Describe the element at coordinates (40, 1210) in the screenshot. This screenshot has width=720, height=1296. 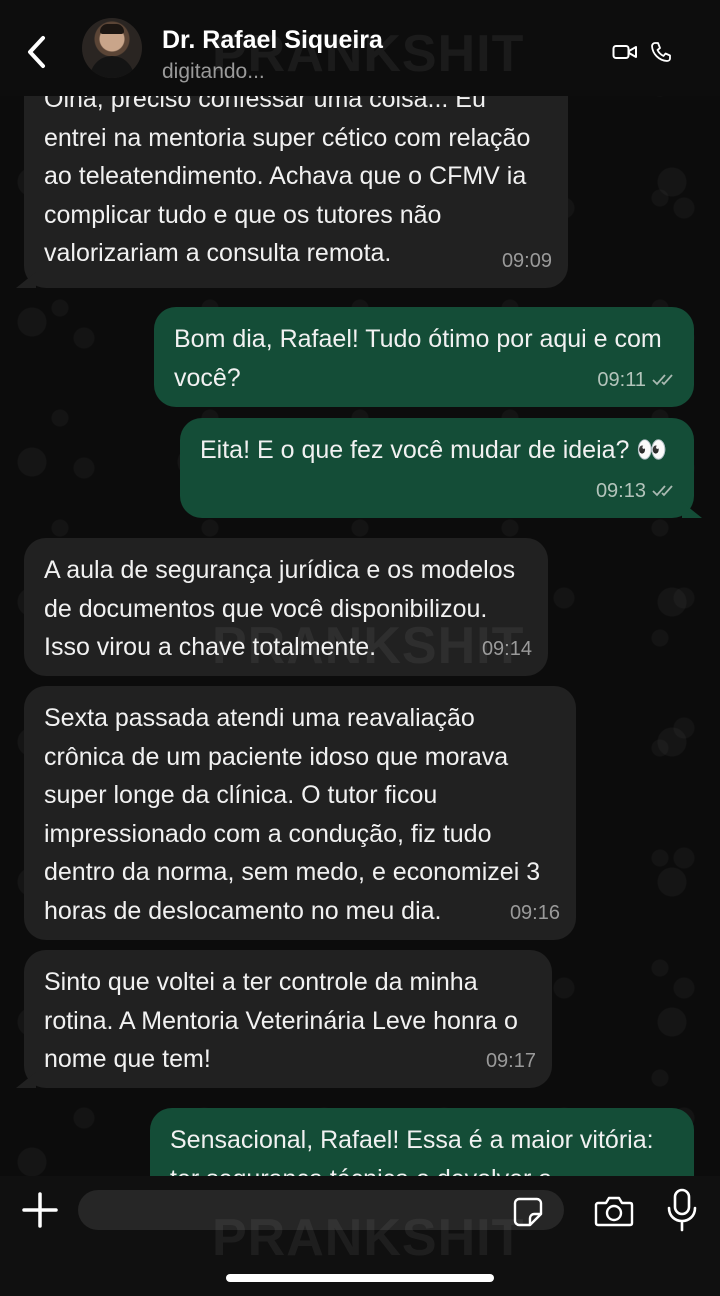
I see `plus-icon` at that location.